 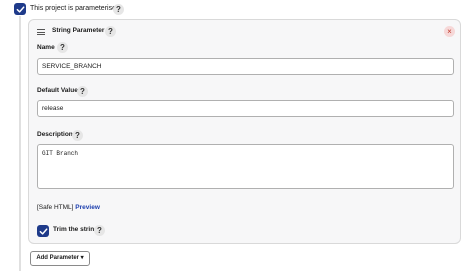 I want to click on preview-link: Preview, so click(x=87, y=207).